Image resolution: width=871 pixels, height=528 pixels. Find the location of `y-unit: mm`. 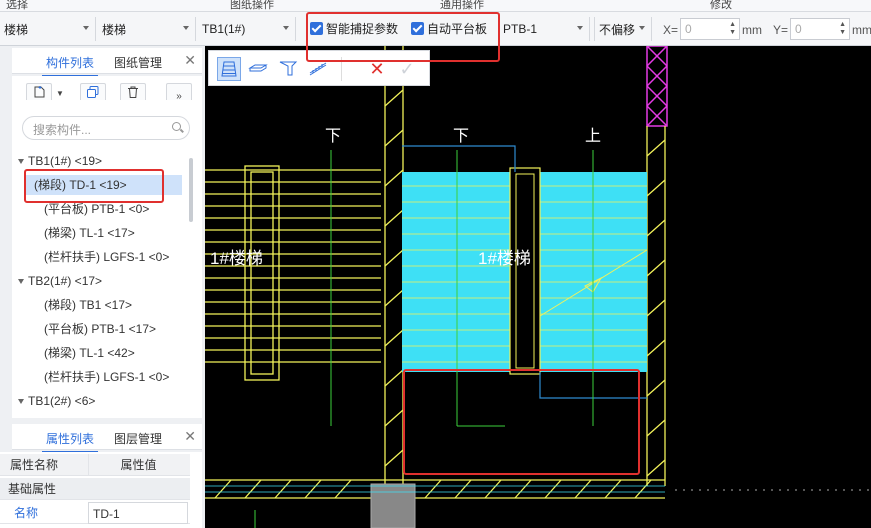

y-unit: mm is located at coordinates (861, 30).